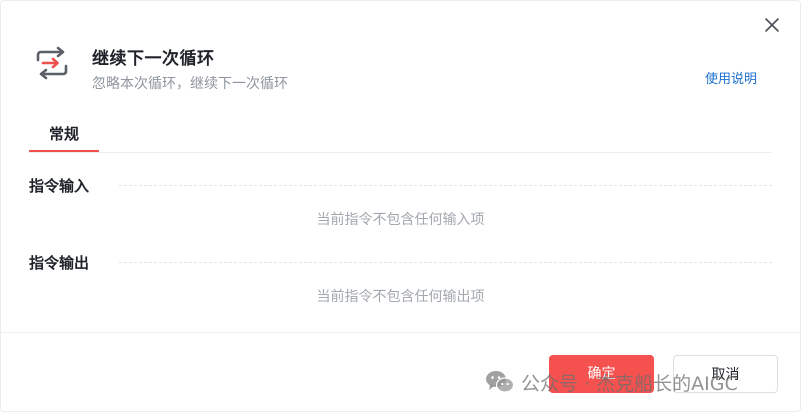 The image size is (801, 412). I want to click on output-empty-text: 当前指令不包含任何输出项, so click(400, 297).